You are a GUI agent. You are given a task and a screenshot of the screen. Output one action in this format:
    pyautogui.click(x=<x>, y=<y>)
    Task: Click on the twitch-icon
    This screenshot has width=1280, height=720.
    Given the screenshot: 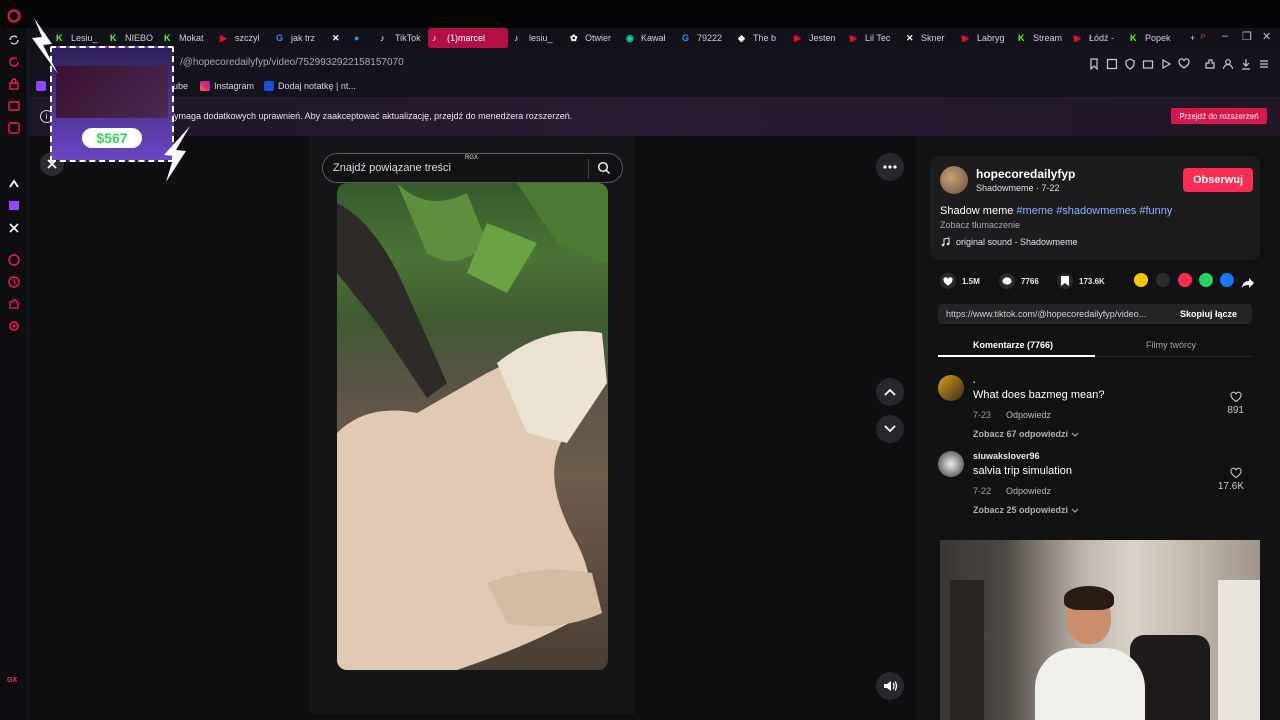 What is the action you would take?
    pyautogui.click(x=14, y=206)
    